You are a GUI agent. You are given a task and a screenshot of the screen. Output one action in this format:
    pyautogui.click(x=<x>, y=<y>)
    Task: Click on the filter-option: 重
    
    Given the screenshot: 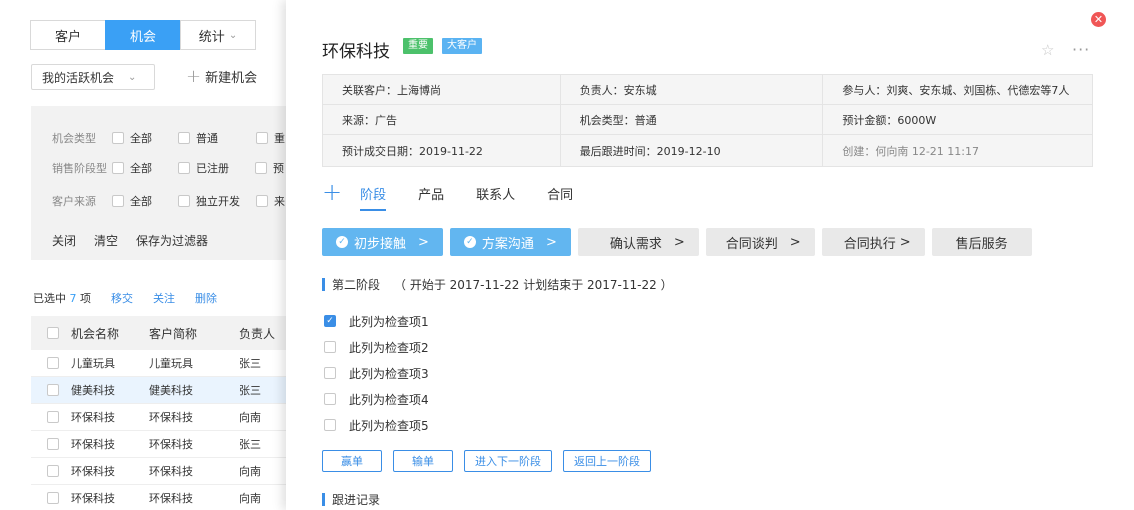 What is the action you would take?
    pyautogui.click(x=270, y=138)
    